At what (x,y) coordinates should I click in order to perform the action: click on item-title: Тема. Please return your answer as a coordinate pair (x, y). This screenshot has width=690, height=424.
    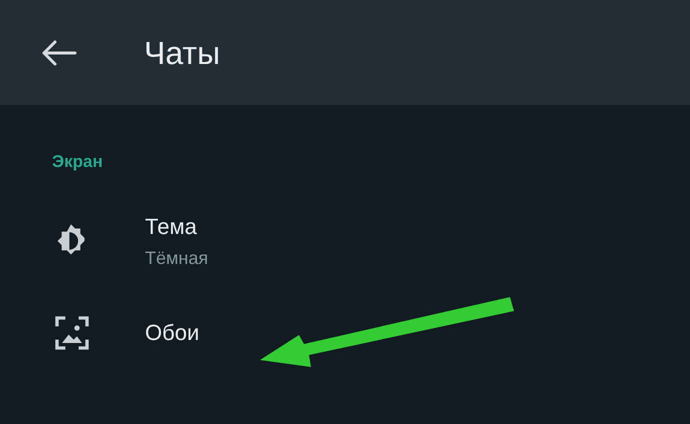
    Looking at the image, I should click on (171, 226).